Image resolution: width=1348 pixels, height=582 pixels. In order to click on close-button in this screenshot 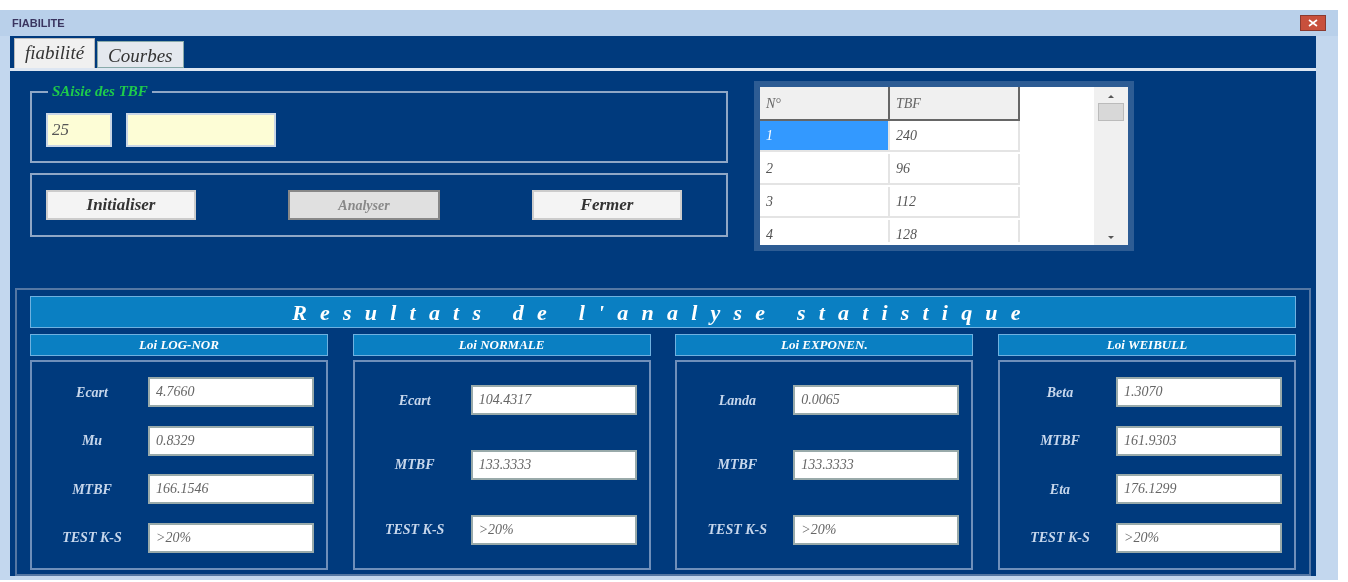, I will do `click(1313, 23)`.